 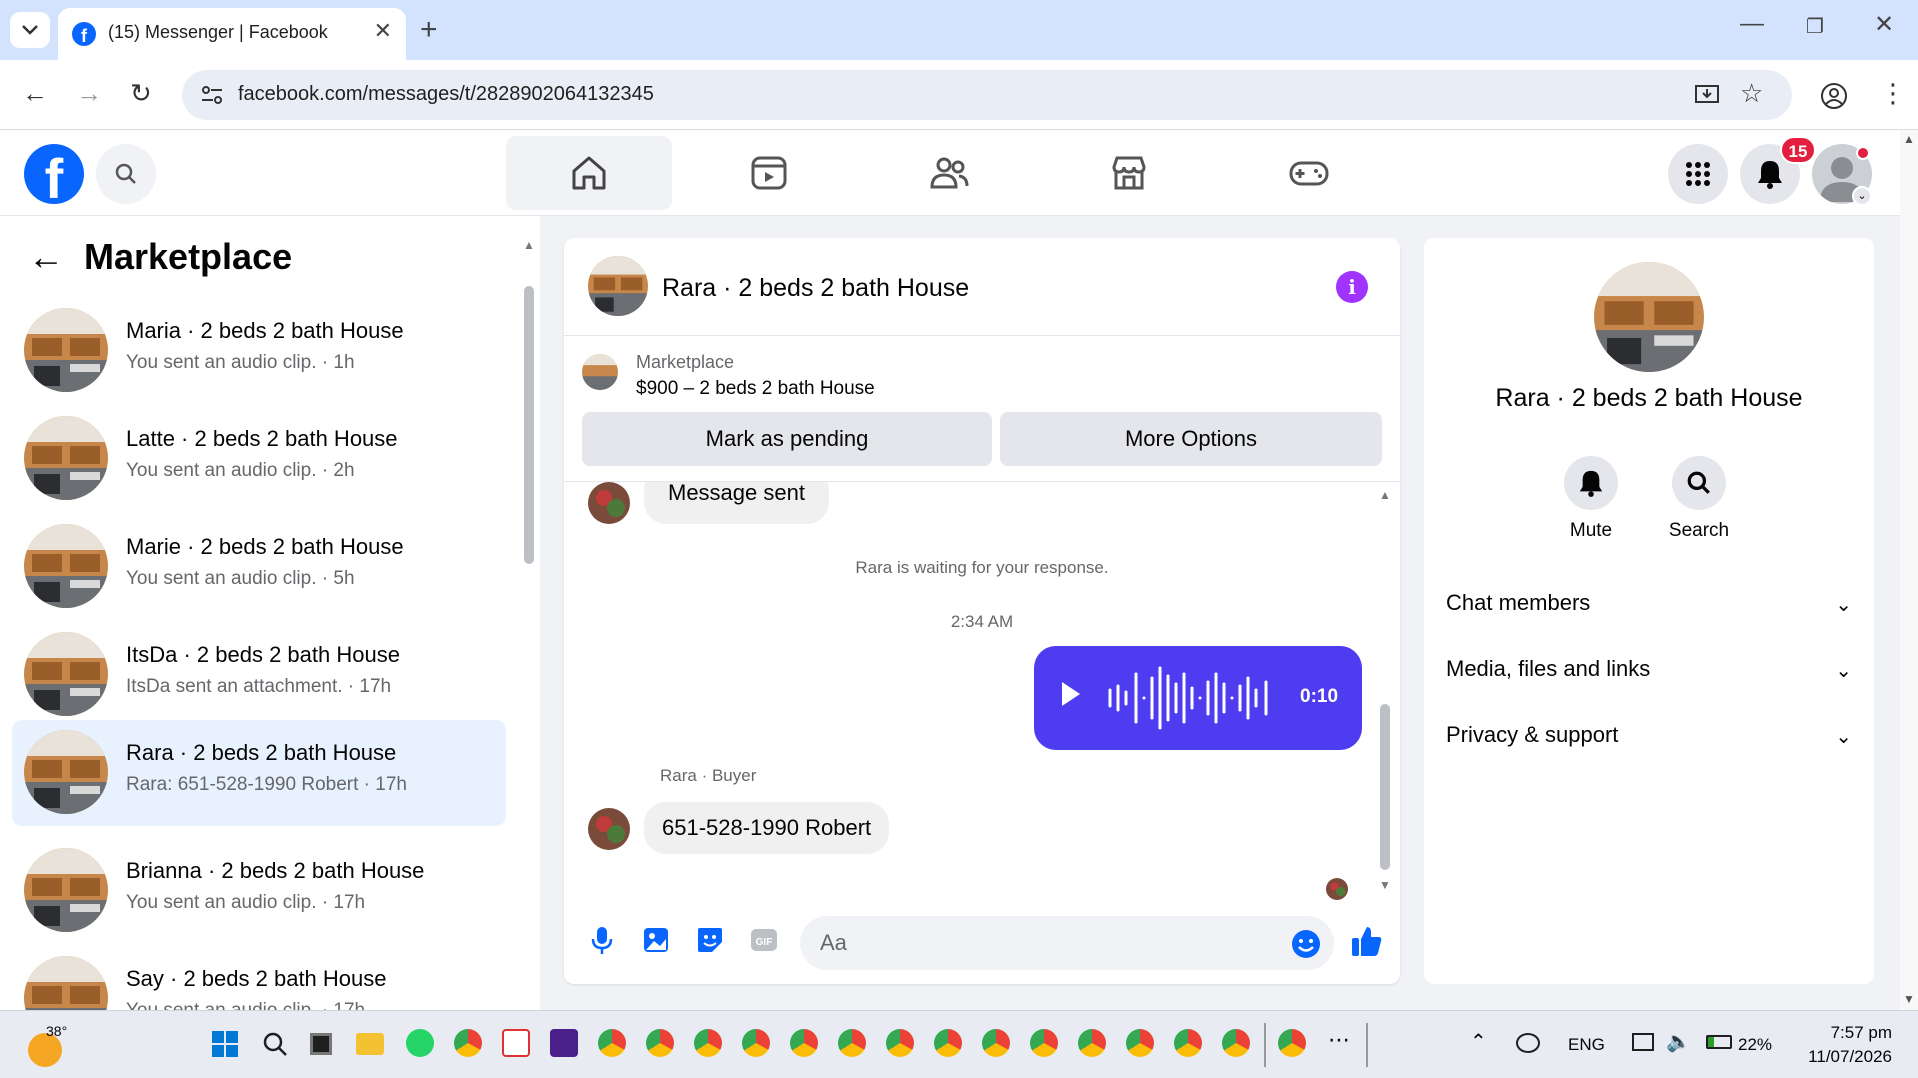 What do you see at coordinates (240, 578) in the screenshot?
I see `conversation-preview: You sent an audio clip. · 5h` at bounding box center [240, 578].